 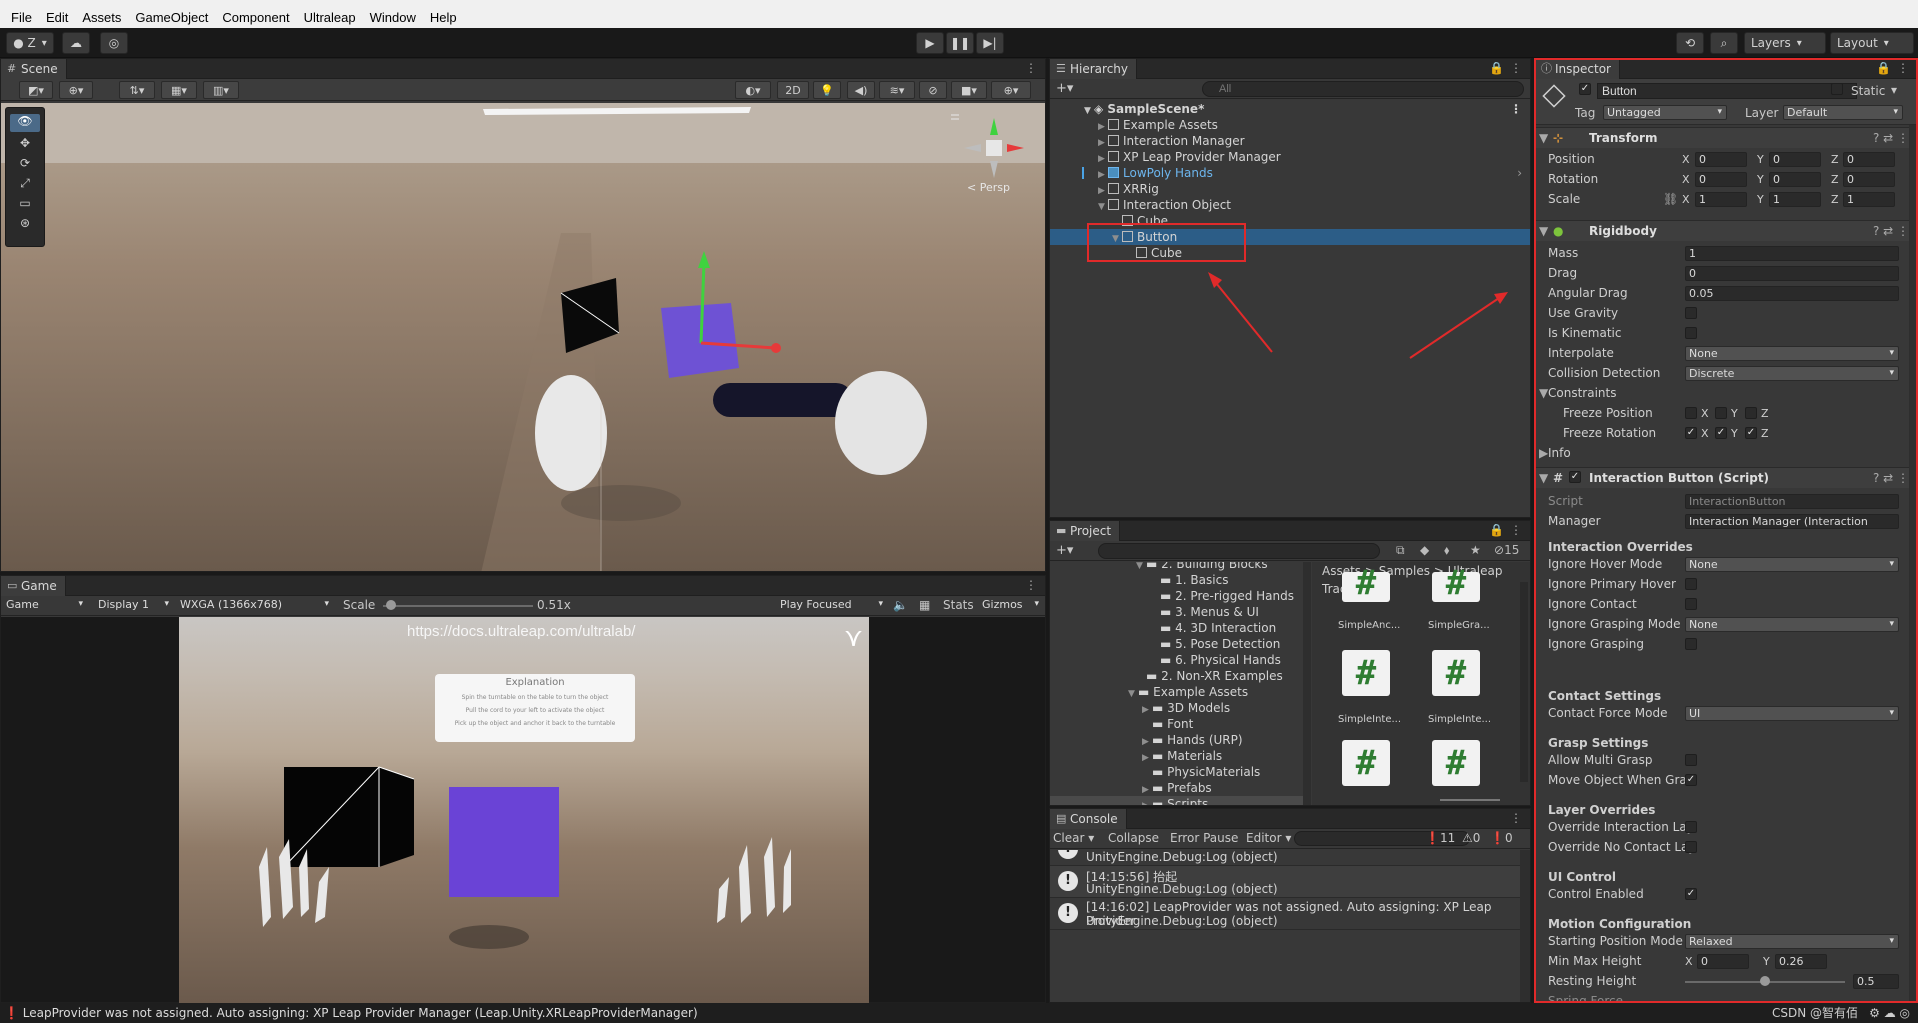 What do you see at coordinates (1471, 838) in the screenshot?
I see `warn-count-button: ⚠0` at bounding box center [1471, 838].